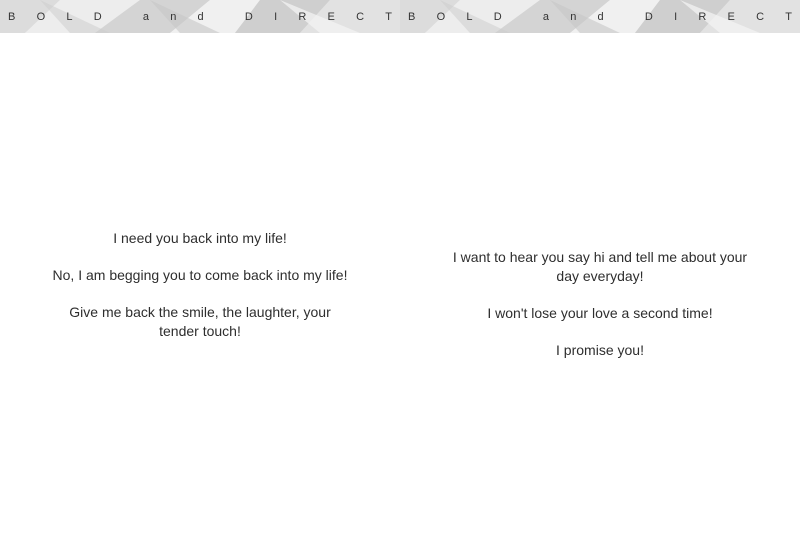 The width and height of the screenshot is (800, 560). What do you see at coordinates (200, 238) in the screenshot?
I see `paragraph: I need you back into my life!` at bounding box center [200, 238].